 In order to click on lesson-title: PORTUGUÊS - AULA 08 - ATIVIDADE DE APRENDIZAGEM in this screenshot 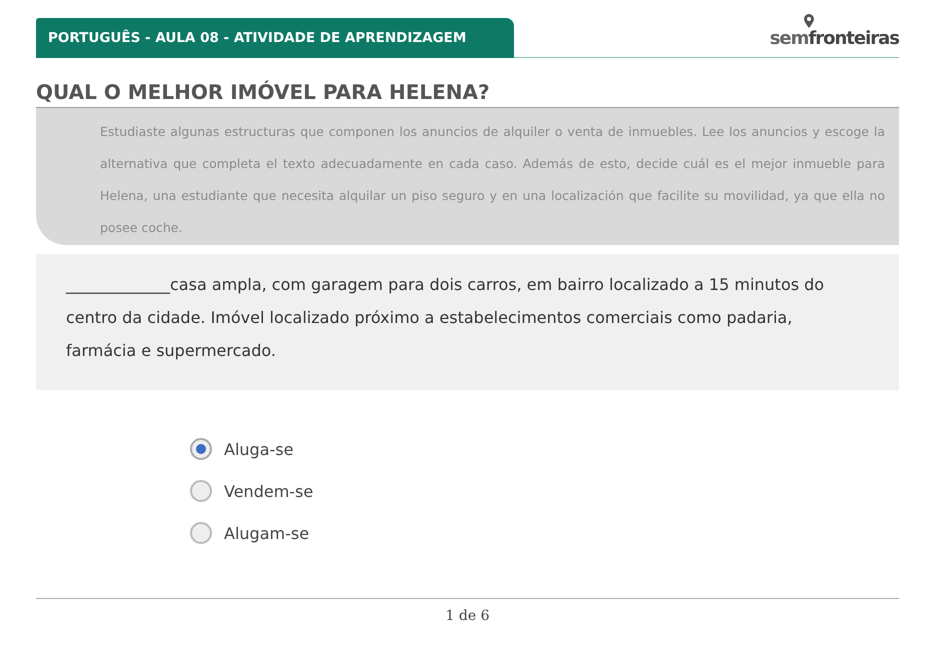, I will do `click(257, 38)`.